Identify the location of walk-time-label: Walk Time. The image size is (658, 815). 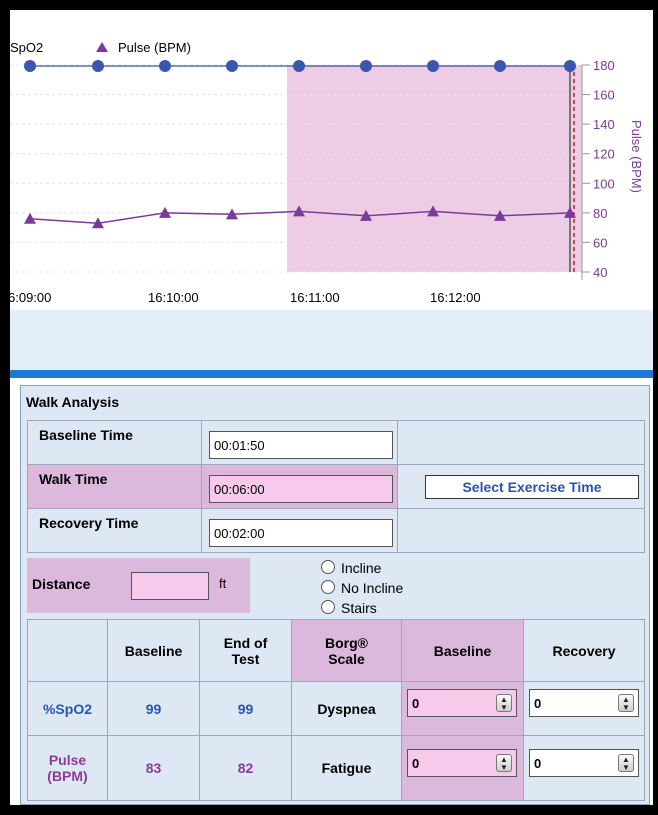
(115, 486).